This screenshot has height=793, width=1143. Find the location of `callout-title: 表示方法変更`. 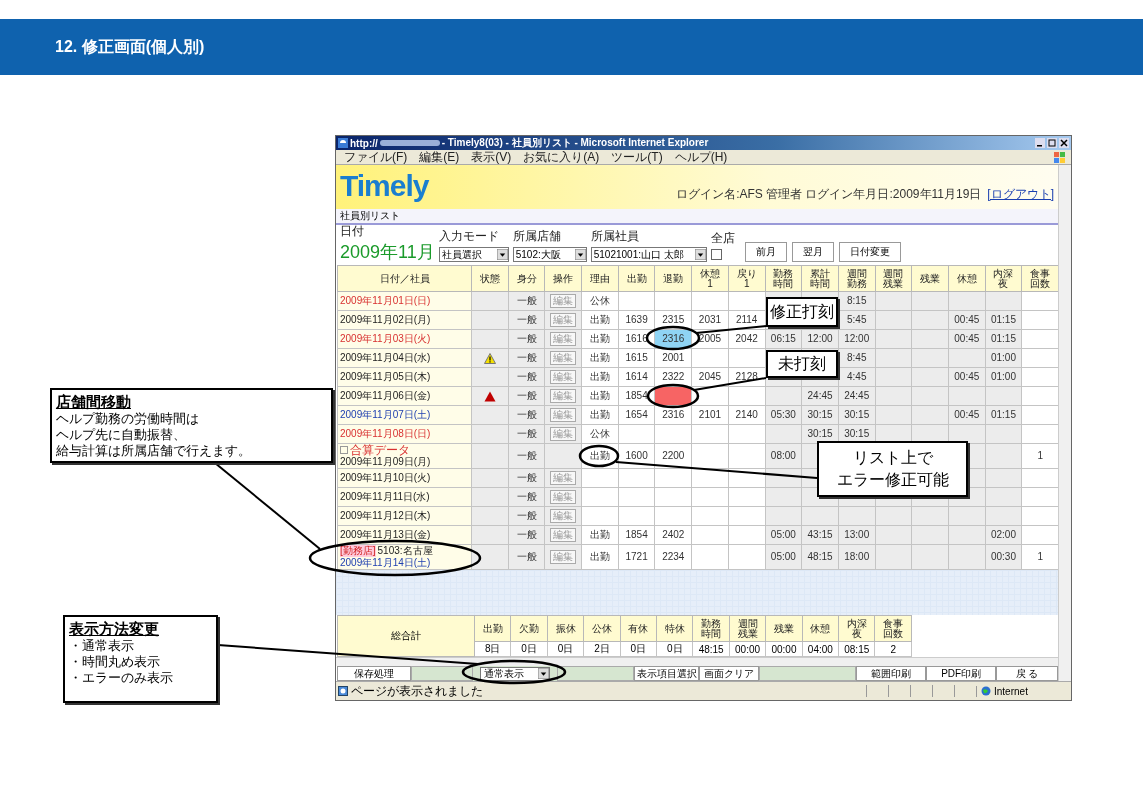

callout-title: 表示方法変更 is located at coordinates (114, 628).